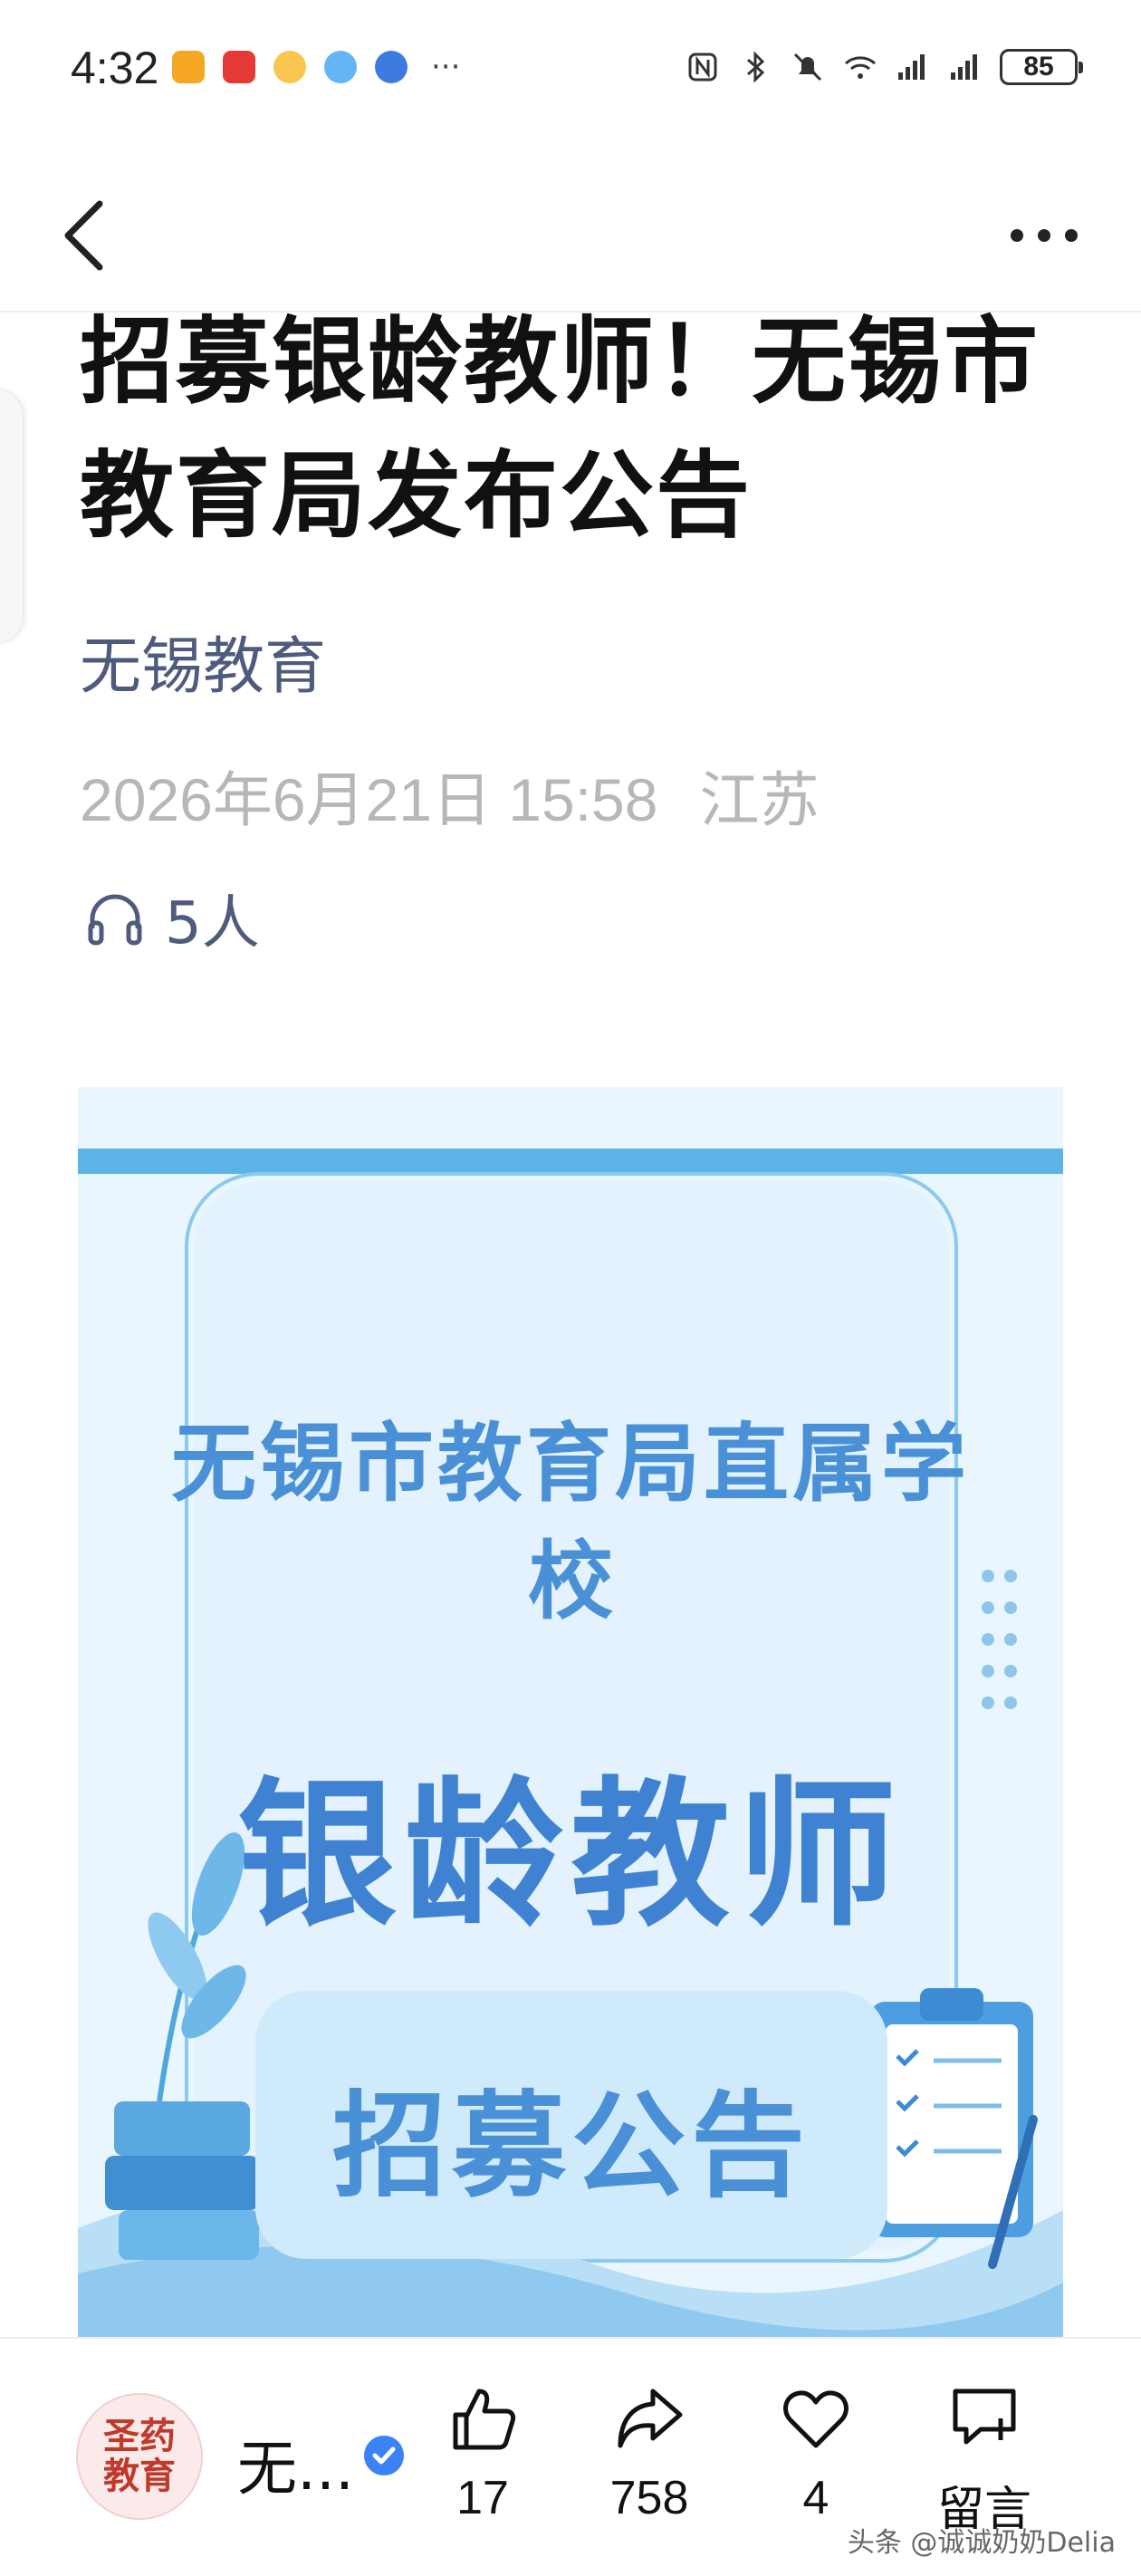  I want to click on nfc-icon, so click(703, 67).